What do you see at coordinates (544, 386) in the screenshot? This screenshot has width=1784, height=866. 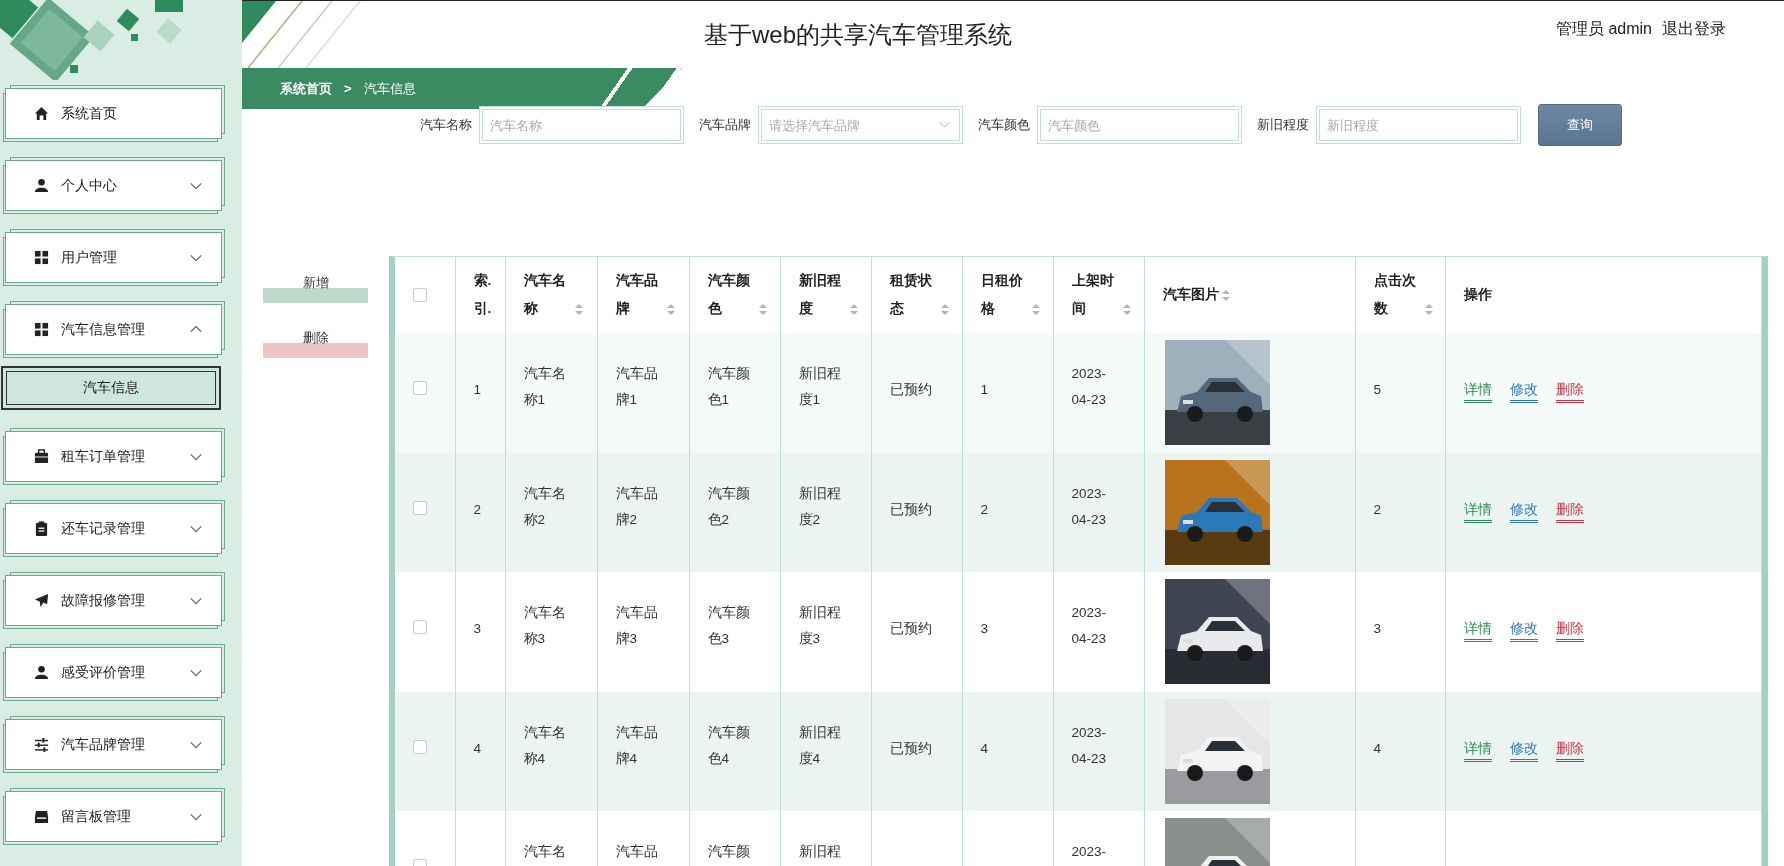 I see `table-cell: 汽车名称1` at bounding box center [544, 386].